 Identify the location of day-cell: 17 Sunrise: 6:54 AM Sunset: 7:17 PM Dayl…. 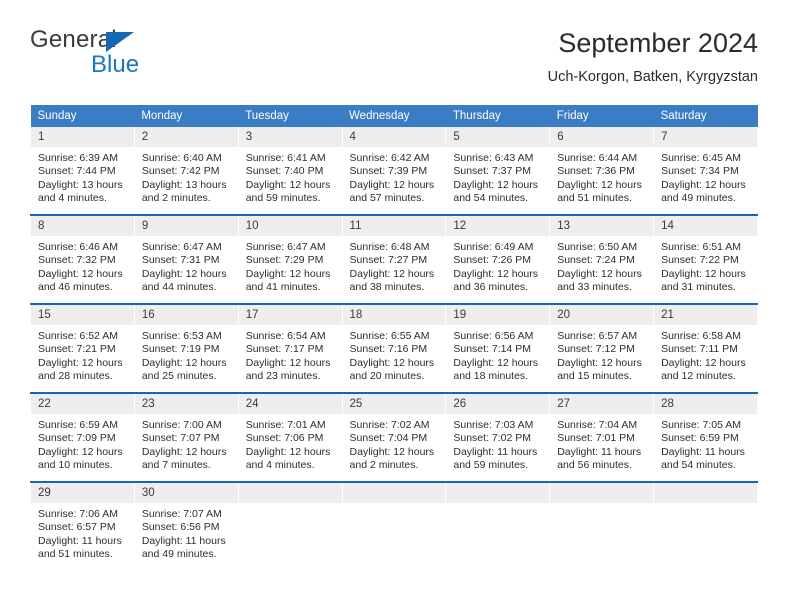
(290, 348).